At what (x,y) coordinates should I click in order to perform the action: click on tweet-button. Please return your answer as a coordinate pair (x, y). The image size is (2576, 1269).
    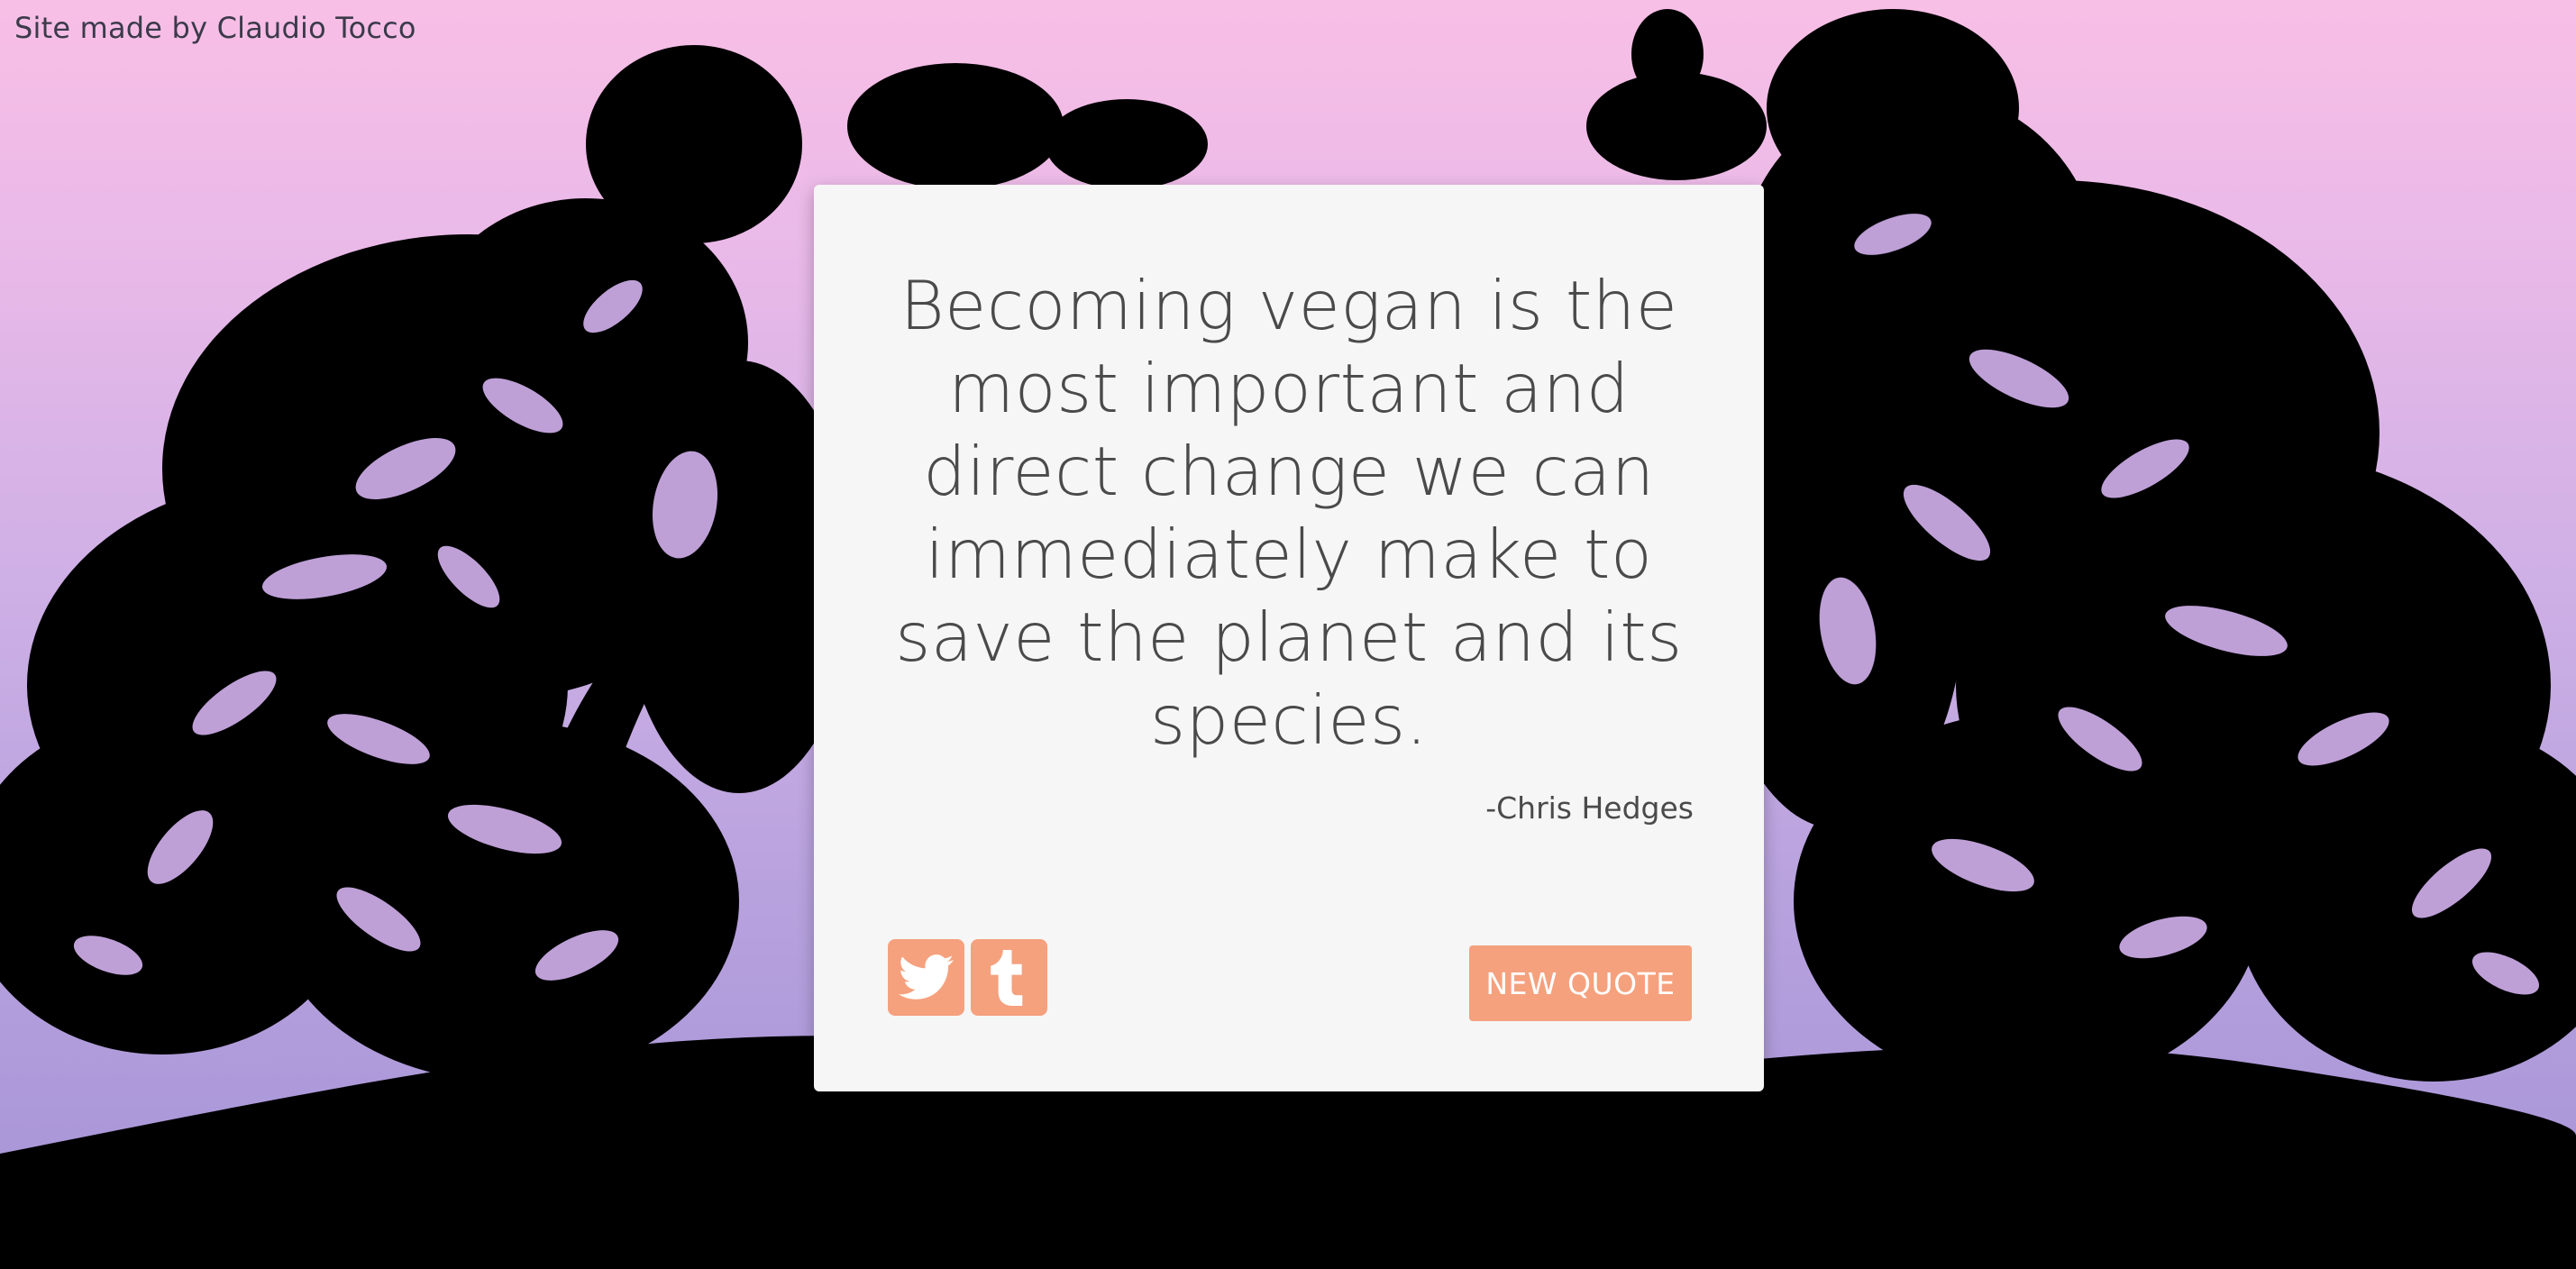
    Looking at the image, I should click on (926, 977).